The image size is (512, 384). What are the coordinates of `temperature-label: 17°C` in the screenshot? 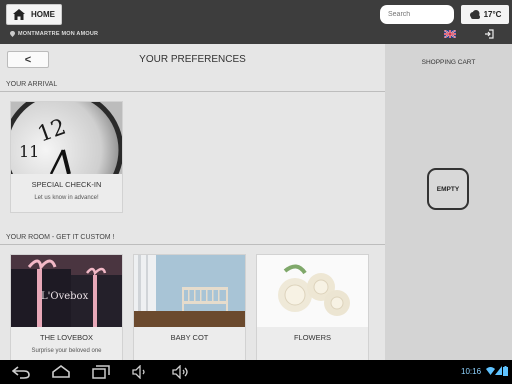 It's located at (492, 14).